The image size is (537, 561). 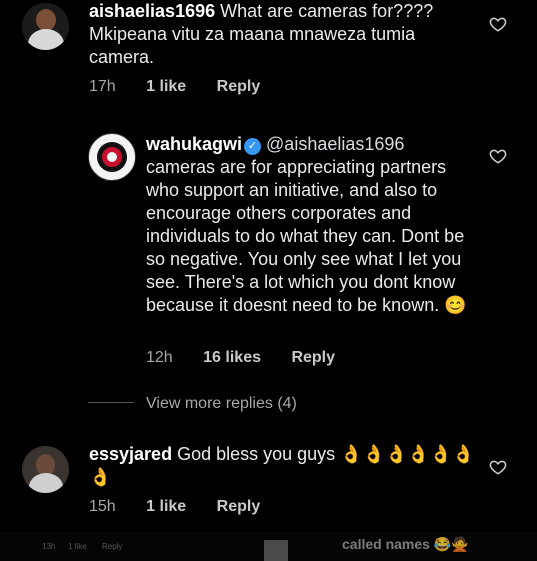 I want to click on comment-meta: 15h 1 like Reply, so click(x=187, y=507).